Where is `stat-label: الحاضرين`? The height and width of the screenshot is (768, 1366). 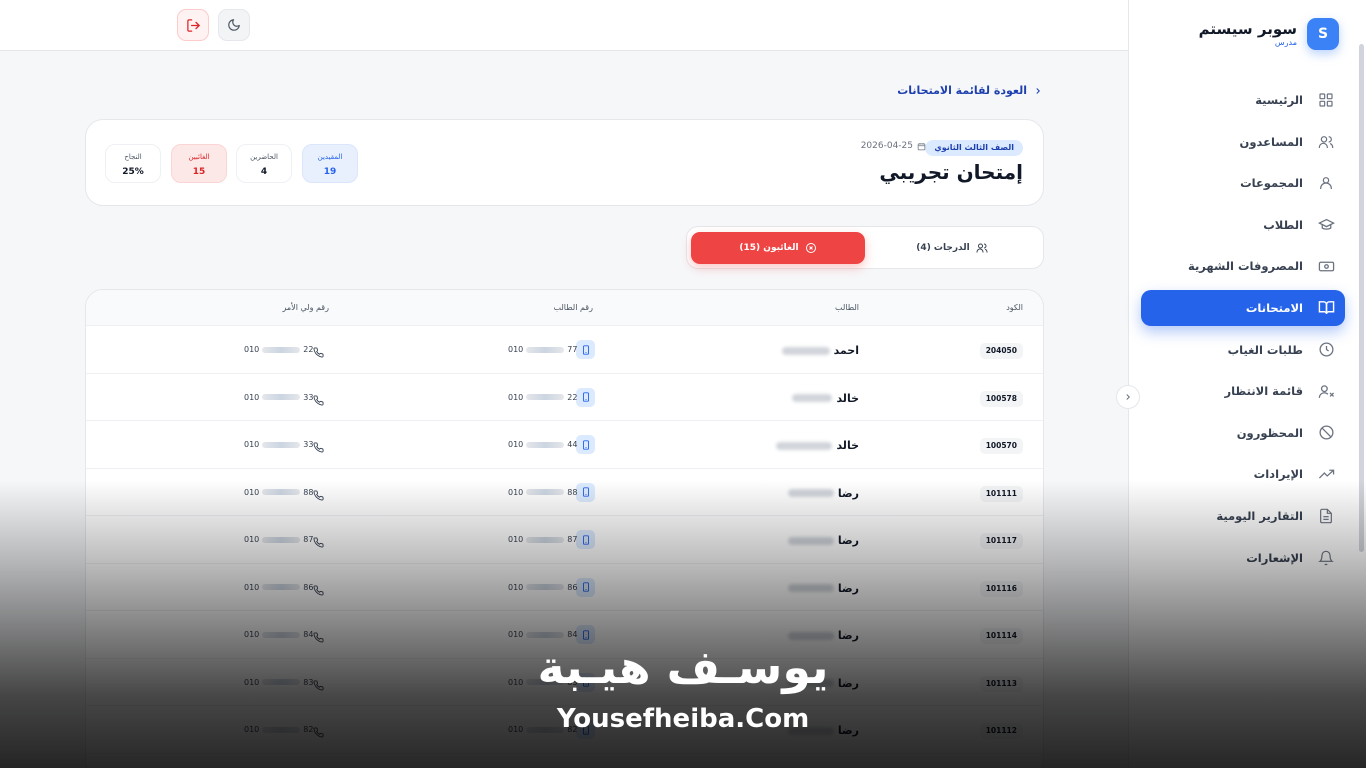 stat-label: الحاضرين is located at coordinates (264, 157).